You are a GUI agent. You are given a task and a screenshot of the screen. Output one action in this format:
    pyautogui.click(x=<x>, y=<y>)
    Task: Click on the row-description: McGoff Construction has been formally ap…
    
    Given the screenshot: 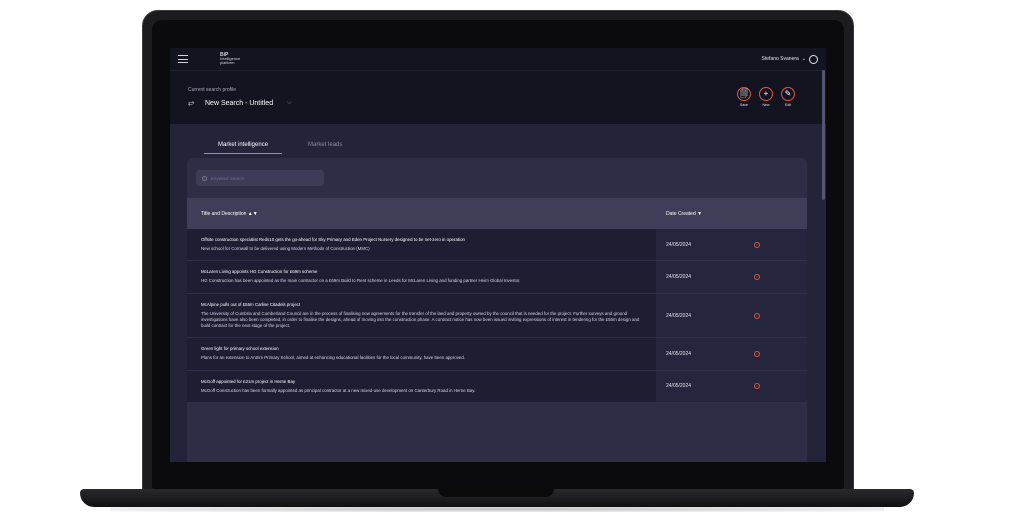 What is the action you would take?
    pyautogui.click(x=338, y=390)
    